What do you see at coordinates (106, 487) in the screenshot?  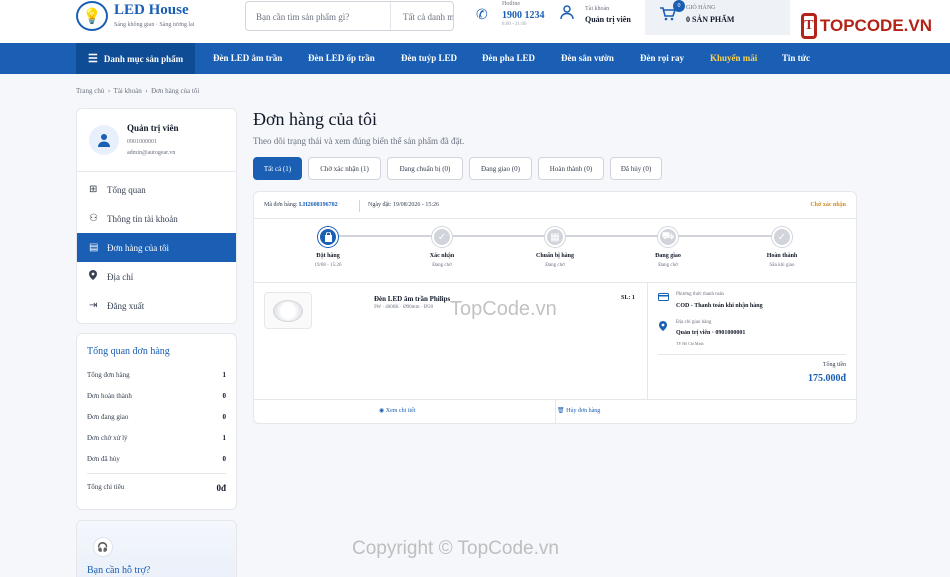 I see `stat-label: Tổng chi tiêu` at bounding box center [106, 487].